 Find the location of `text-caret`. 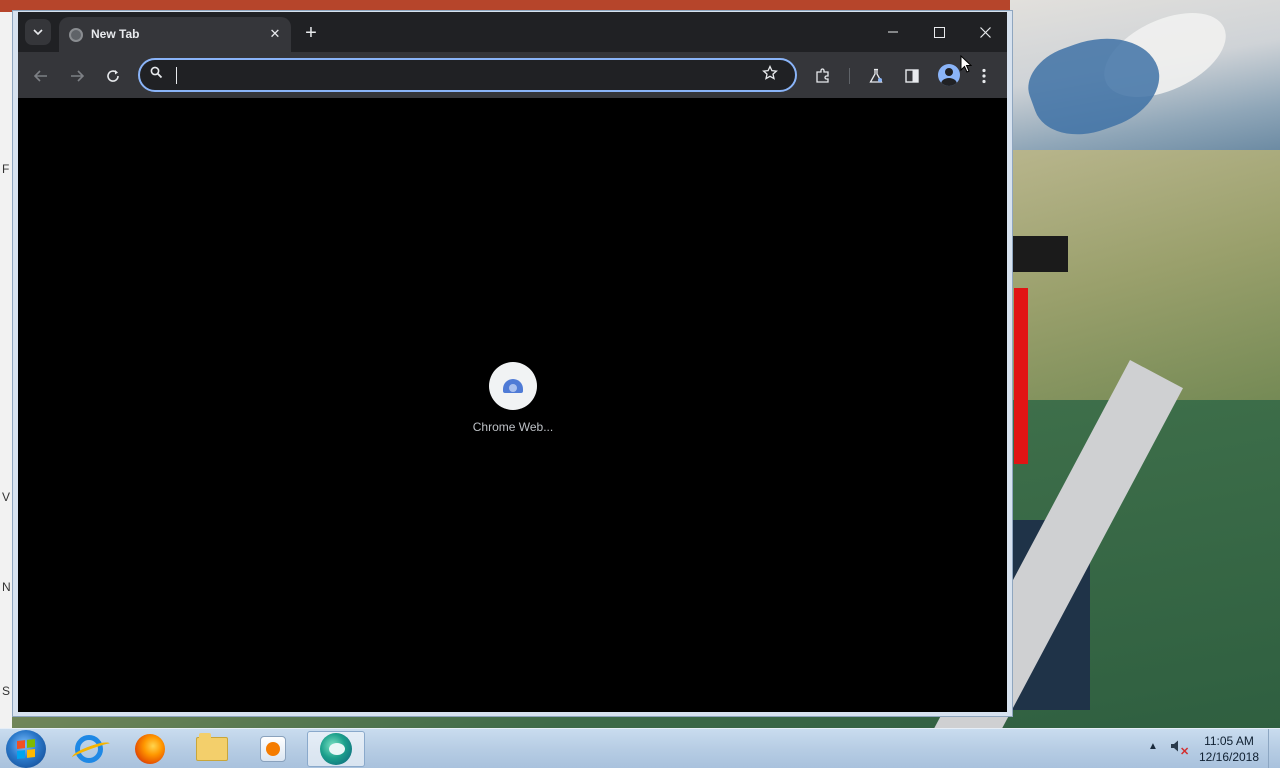

text-caret is located at coordinates (176, 75).